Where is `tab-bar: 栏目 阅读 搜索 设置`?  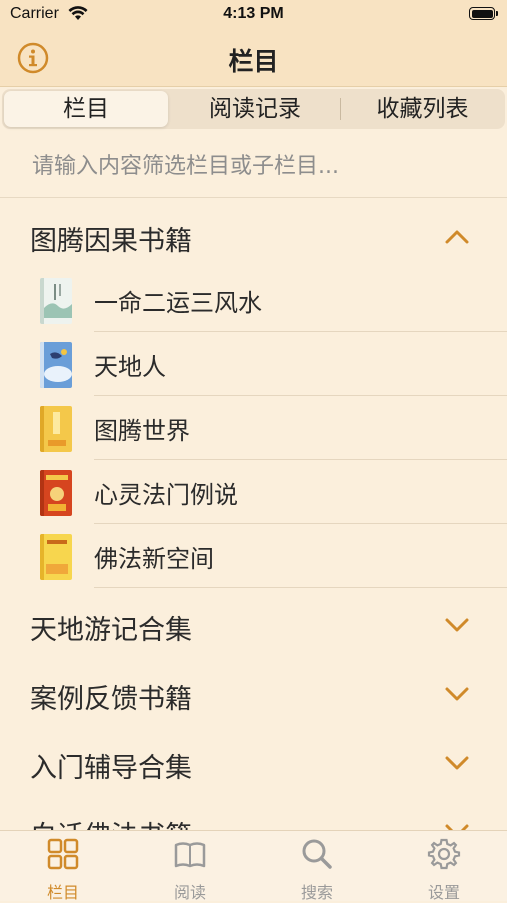 tab-bar: 栏目 阅读 搜索 设置 is located at coordinates (253, 866).